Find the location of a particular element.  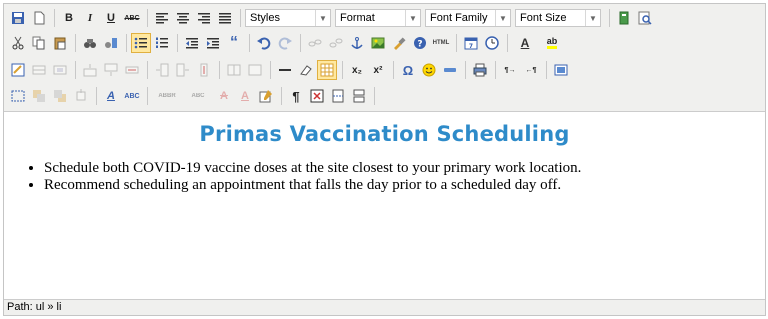

link-icon is located at coordinates (315, 43).